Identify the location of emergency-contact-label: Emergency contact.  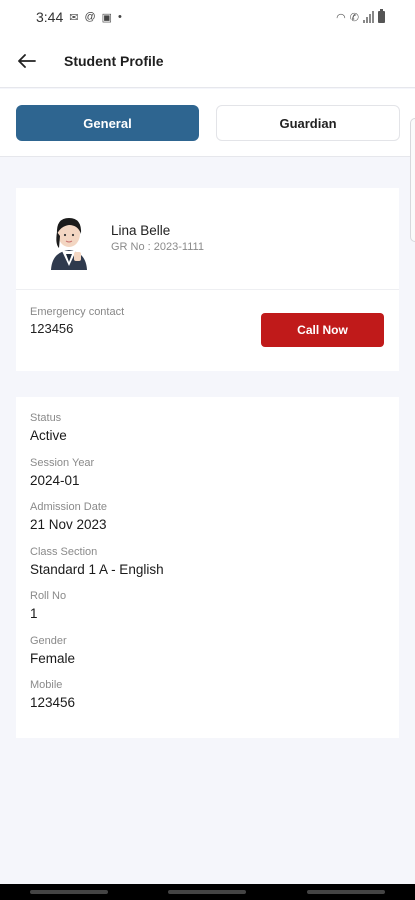
(77, 312).